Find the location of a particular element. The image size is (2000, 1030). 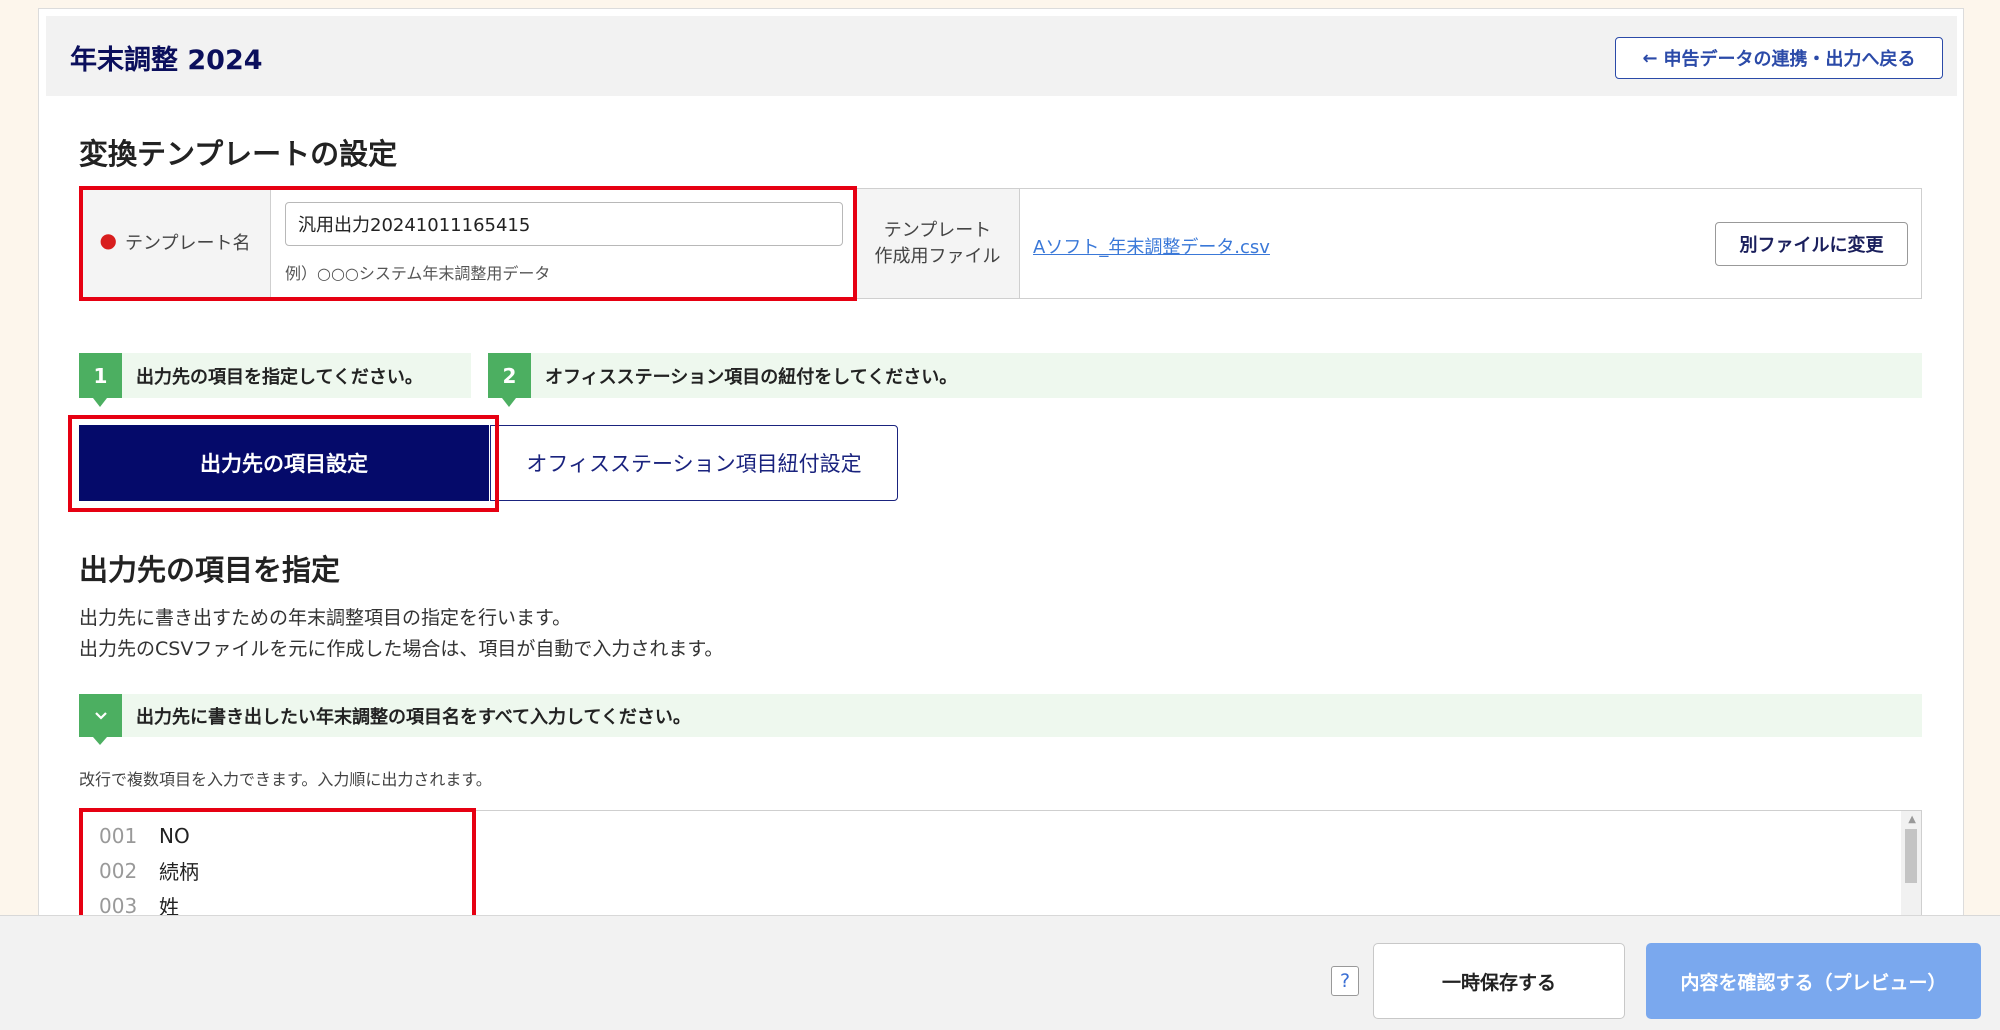

template-file-link: Aソフト_年末調整データ.csv is located at coordinates (1151, 246).